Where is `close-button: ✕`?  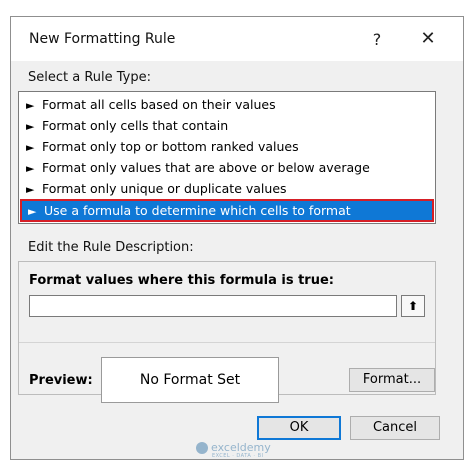 close-button: ✕ is located at coordinates (428, 39).